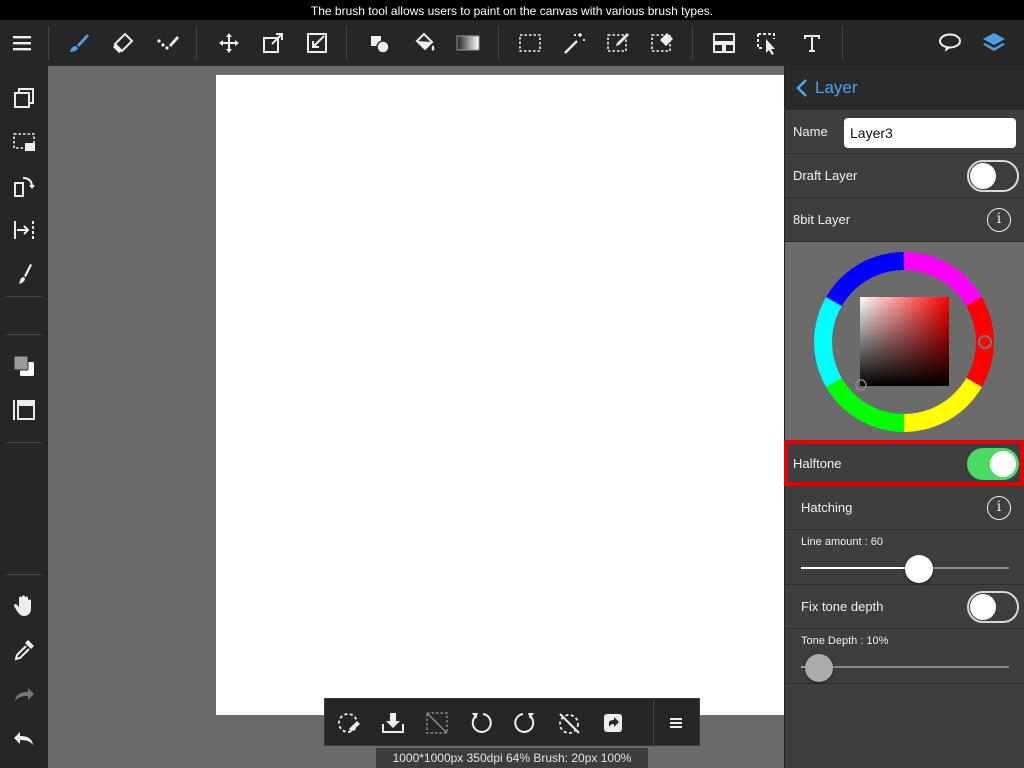 The height and width of the screenshot is (768, 1024). I want to click on layers-icon, so click(994, 43).